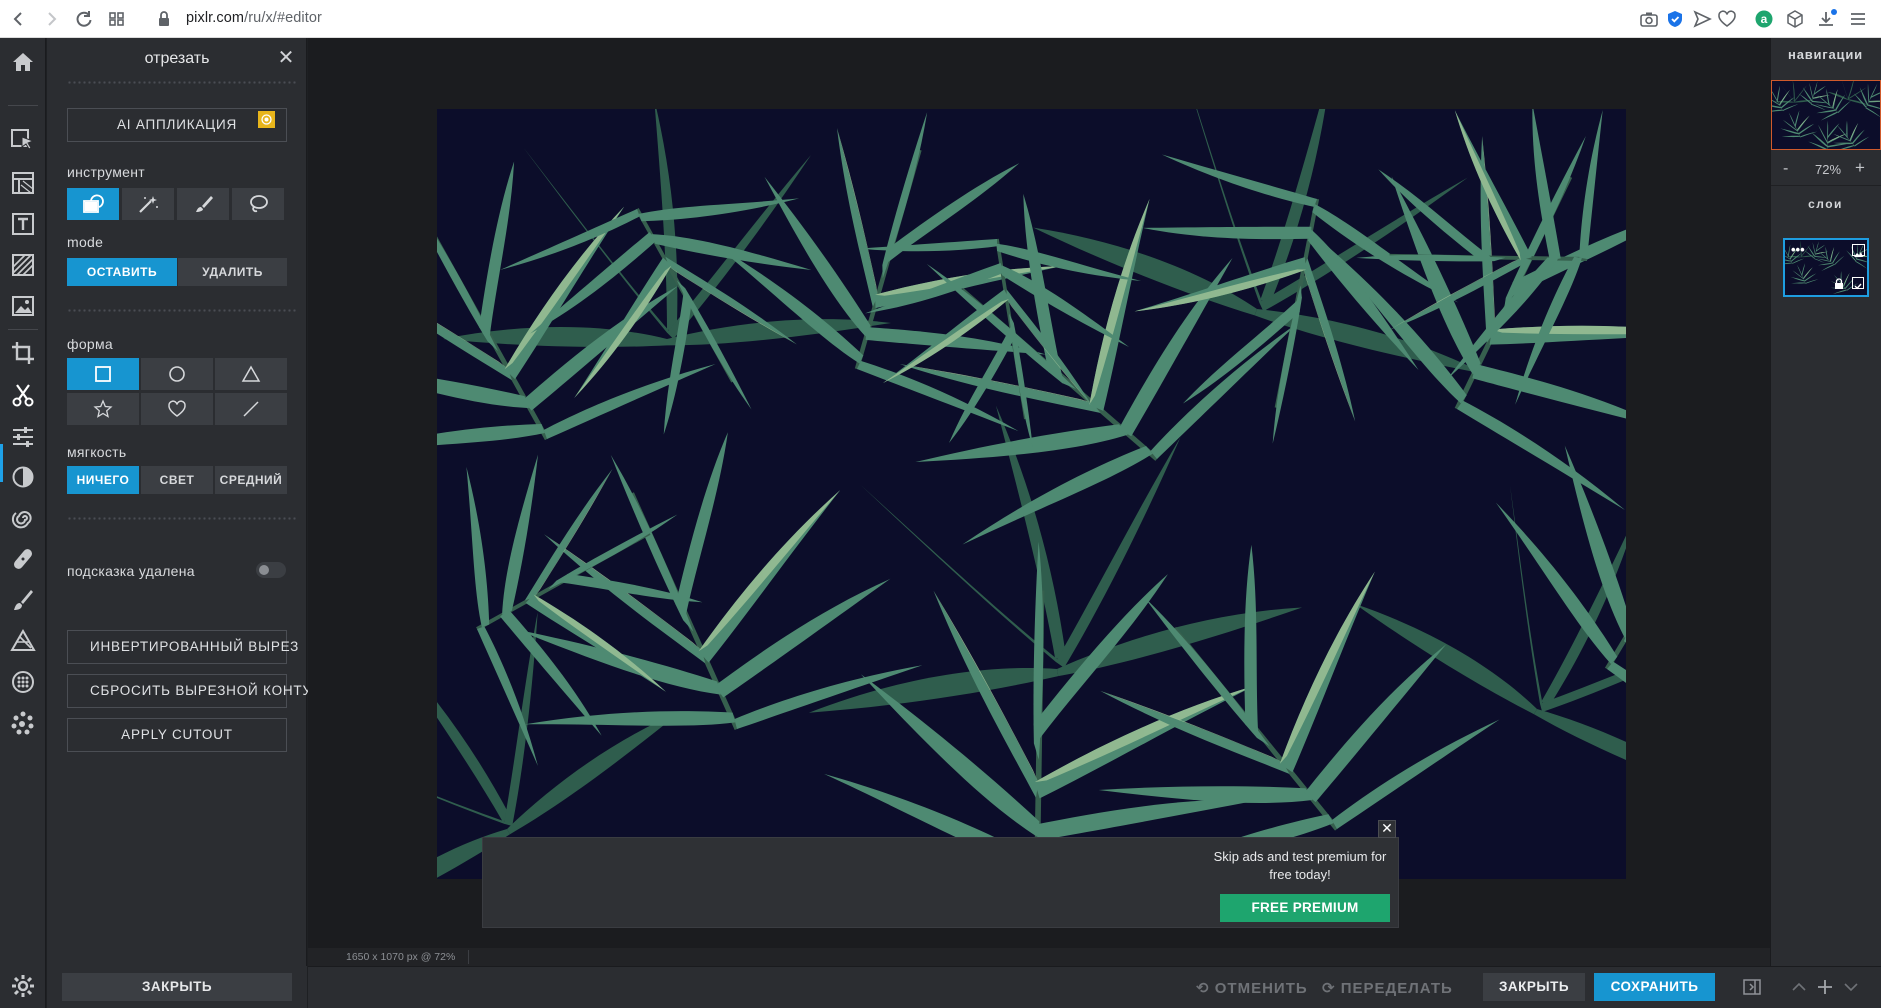  Describe the element at coordinates (266, 119) in the screenshot. I see `premium-badge-icon` at that location.